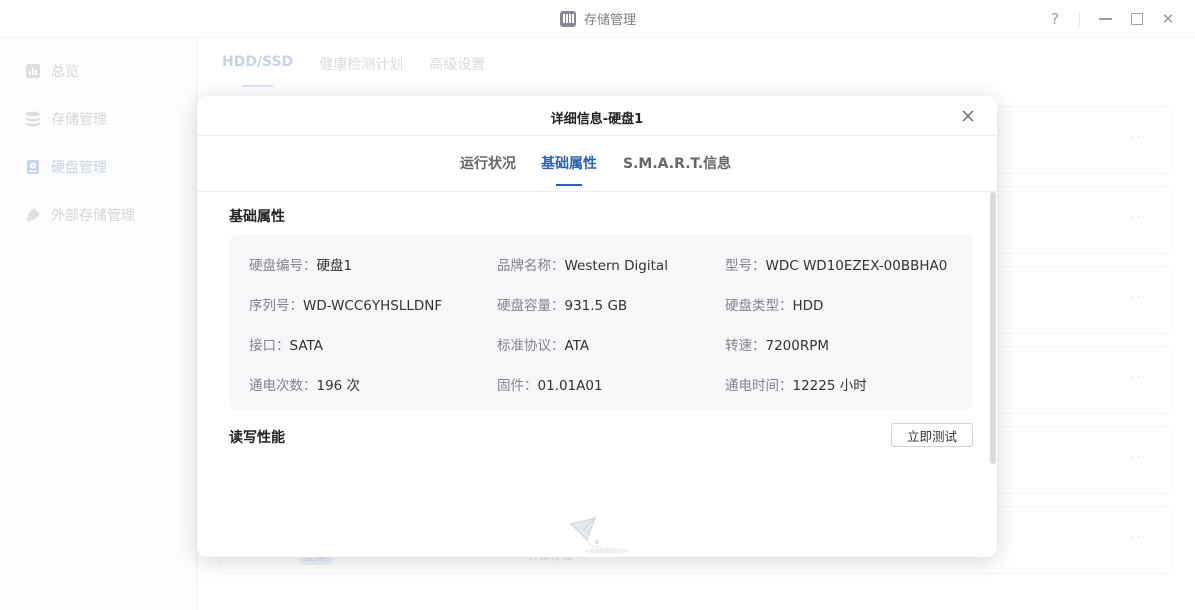  Describe the element at coordinates (932, 435) in the screenshot. I see `run-test-button: 立即测试` at that location.